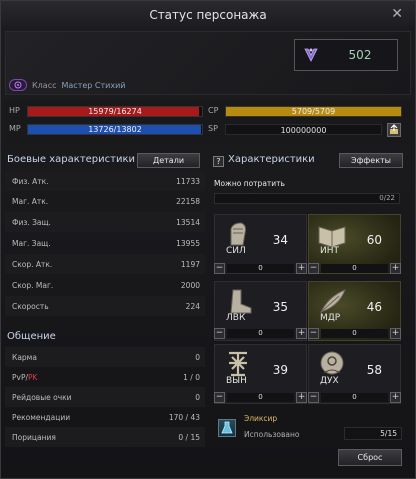 The width and height of the screenshot is (416, 479). Describe the element at coordinates (106, 201) in the screenshot. I see `stat-row: Маг. Атк. 22158` at that location.